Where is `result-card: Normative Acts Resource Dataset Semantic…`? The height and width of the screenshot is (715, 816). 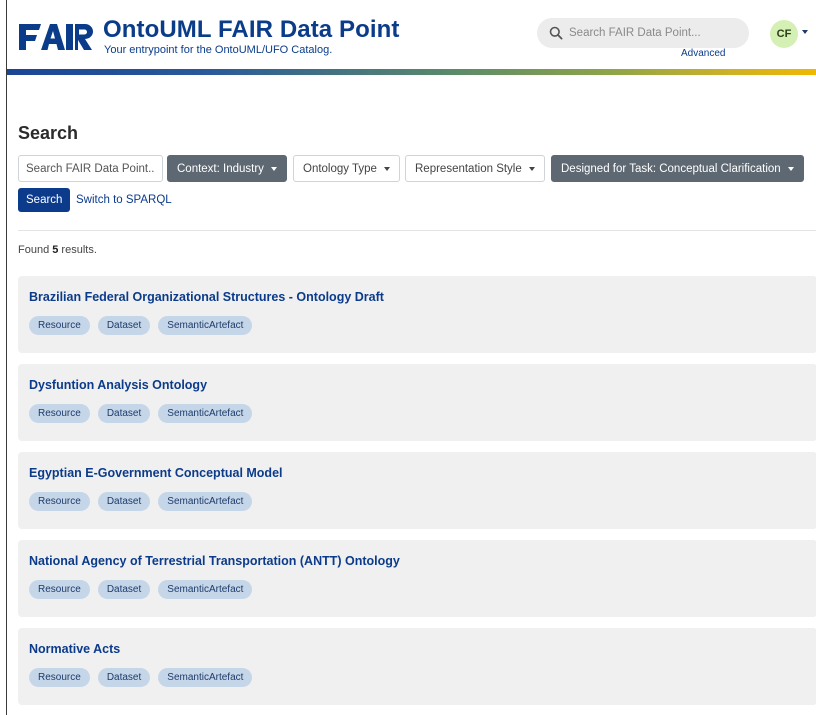 result-card: Normative Acts Resource Dataset Semantic… is located at coordinates (417, 666).